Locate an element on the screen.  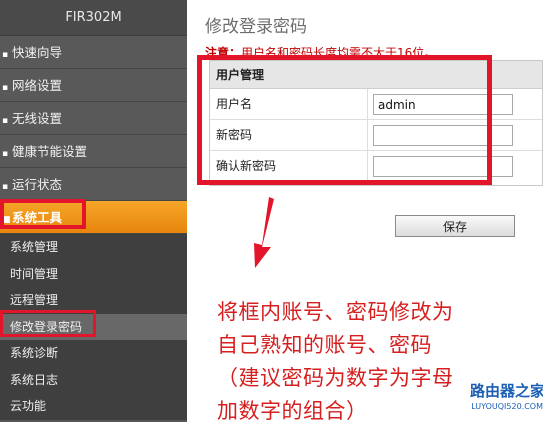
menu-item-wireless-settings: ▪ 无线设置 is located at coordinates (93, 118).